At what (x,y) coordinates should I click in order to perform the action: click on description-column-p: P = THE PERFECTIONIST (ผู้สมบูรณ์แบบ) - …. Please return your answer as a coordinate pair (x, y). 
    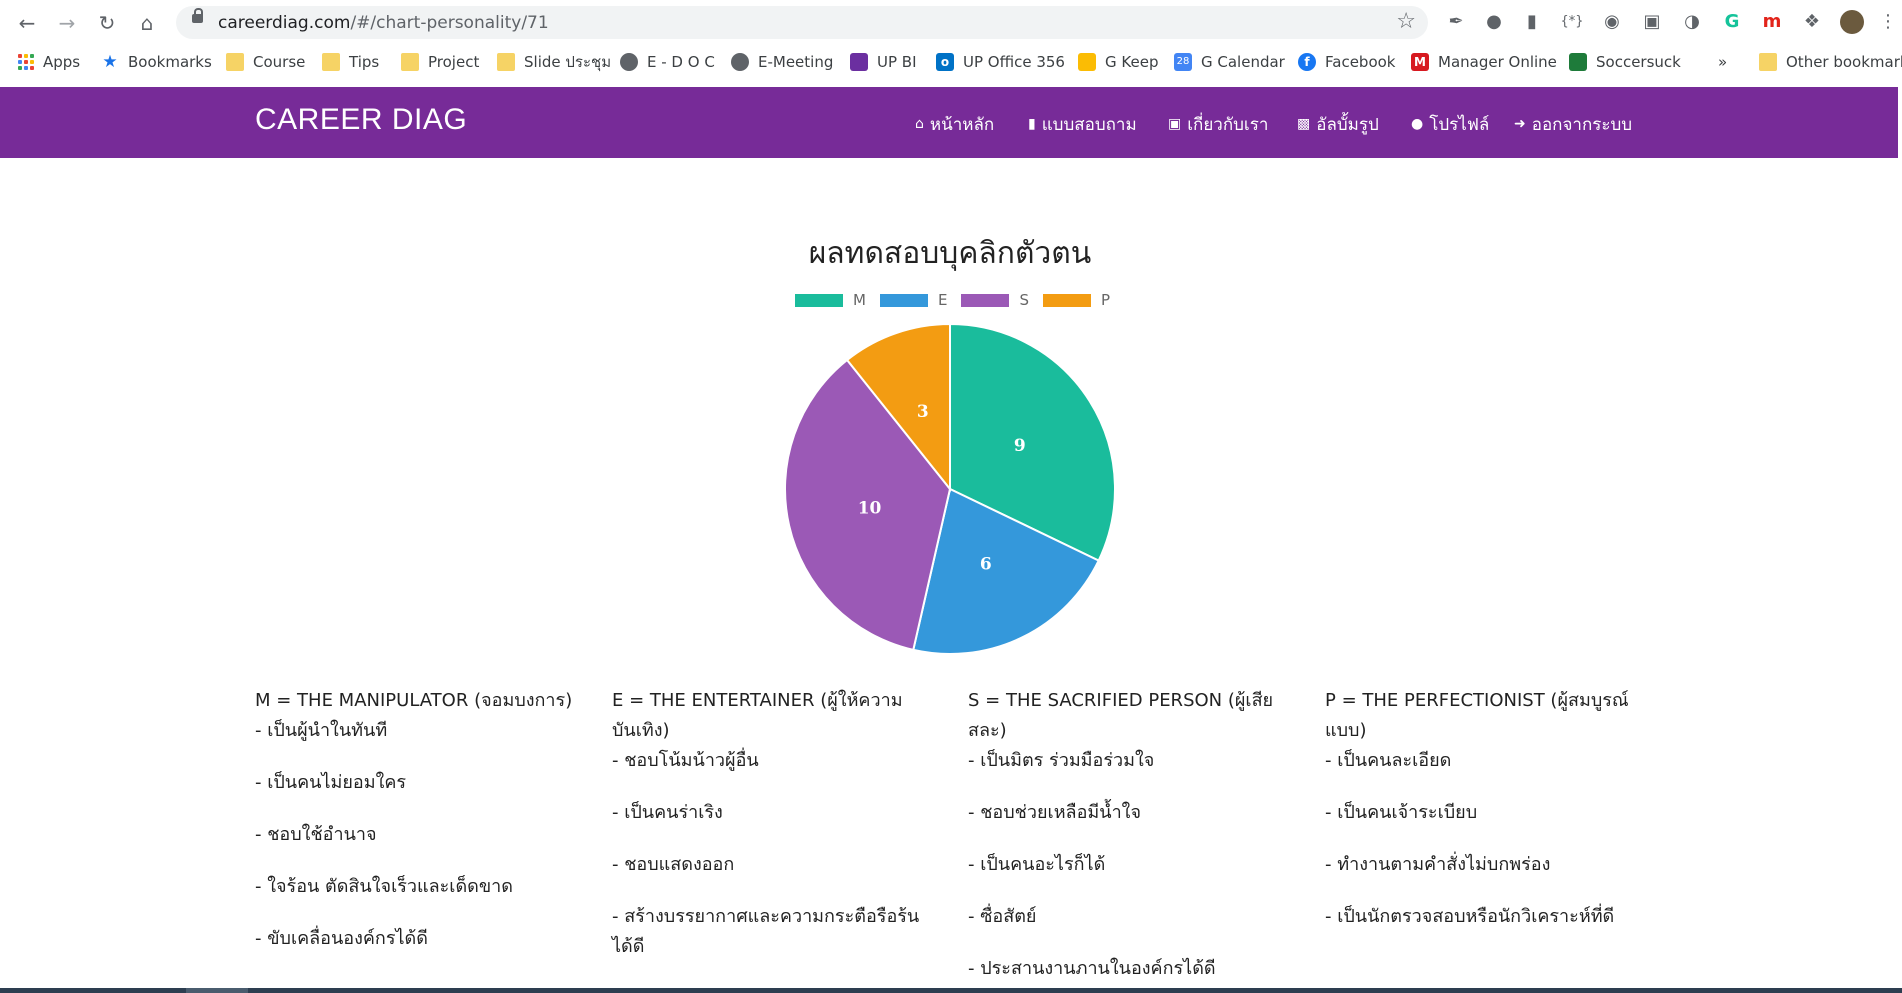
    Looking at the image, I should click on (1485, 809).